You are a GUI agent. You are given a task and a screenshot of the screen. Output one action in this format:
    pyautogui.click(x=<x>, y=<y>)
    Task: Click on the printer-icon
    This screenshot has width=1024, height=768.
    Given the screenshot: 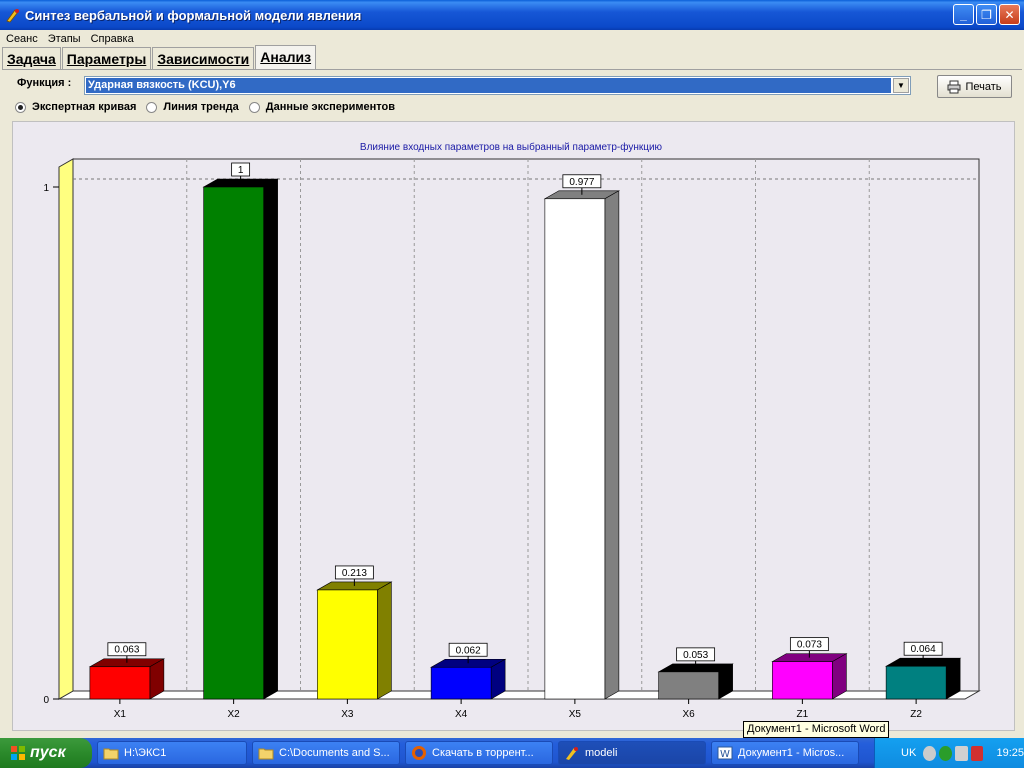 What is the action you would take?
    pyautogui.click(x=954, y=86)
    